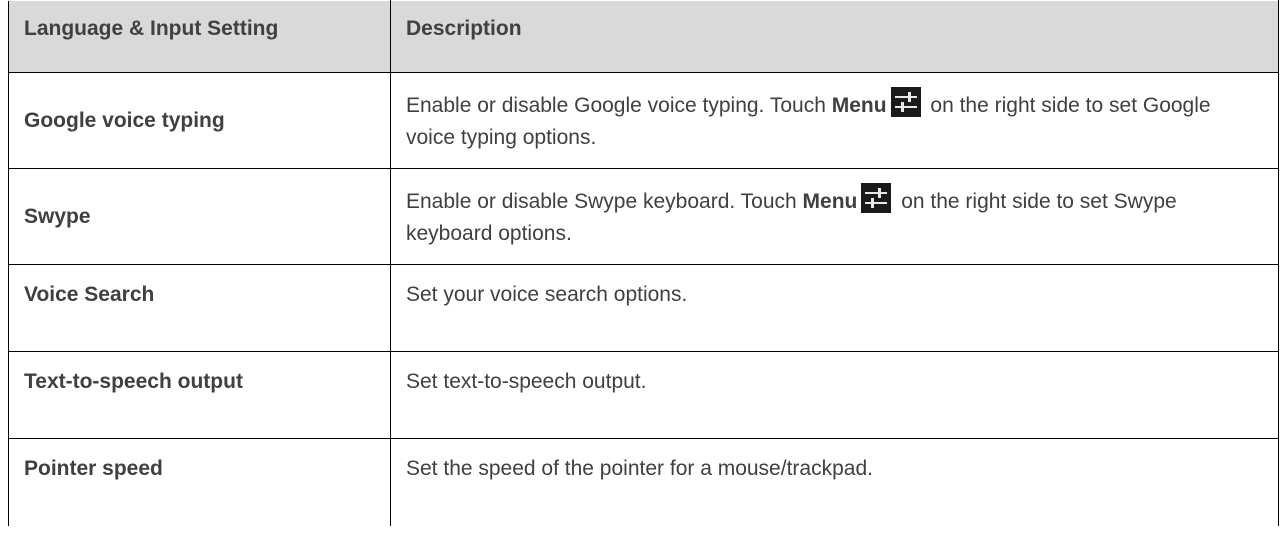  I want to click on setting-name: Swype, so click(199, 216).